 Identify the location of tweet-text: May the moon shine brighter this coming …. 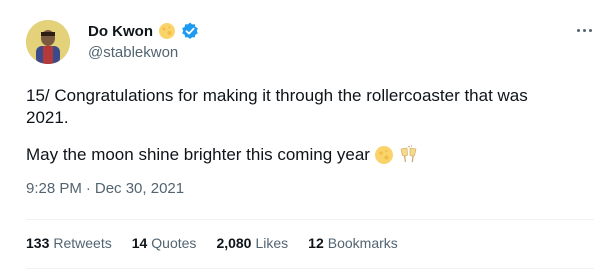
(198, 154).